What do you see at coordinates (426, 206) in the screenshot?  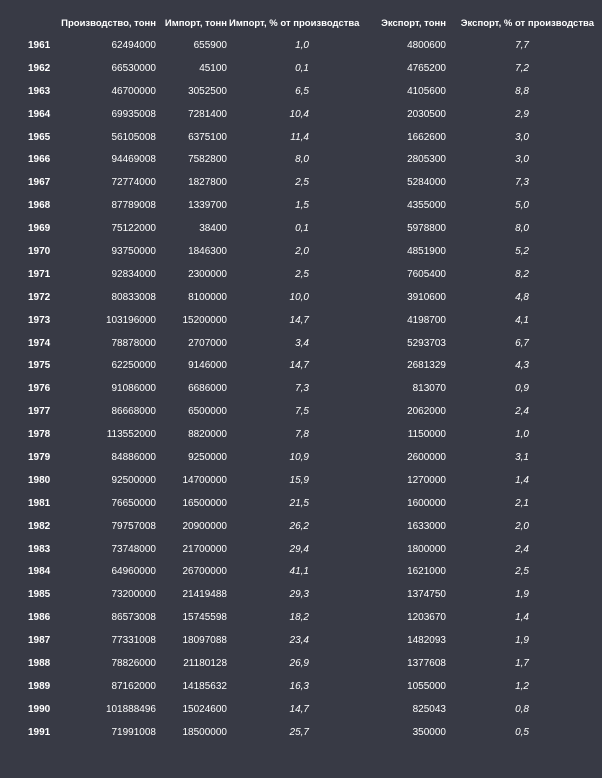 I see `cell-export: 4355000` at bounding box center [426, 206].